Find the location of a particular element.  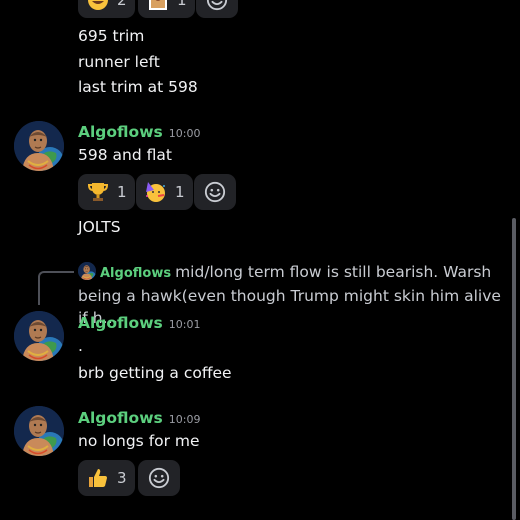

reaction-party-face: 1 is located at coordinates (164, 192).